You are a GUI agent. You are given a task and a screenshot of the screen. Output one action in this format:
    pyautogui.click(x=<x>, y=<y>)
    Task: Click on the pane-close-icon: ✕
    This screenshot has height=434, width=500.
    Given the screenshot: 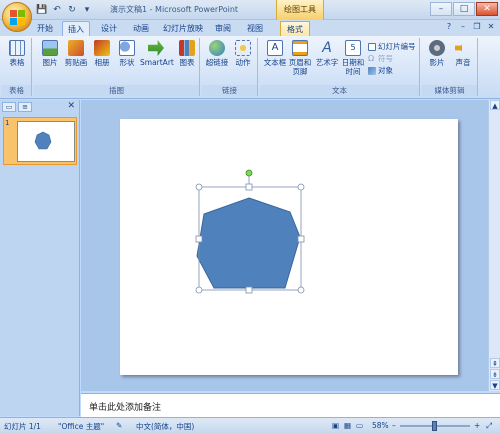 What is the action you would take?
    pyautogui.click(x=71, y=106)
    